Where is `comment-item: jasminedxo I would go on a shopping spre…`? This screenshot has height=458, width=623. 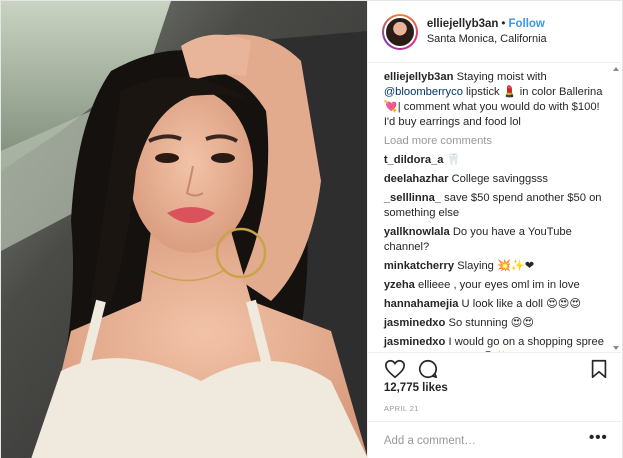
comment-item: jasminedxo I would go on a shopping spre… is located at coordinates (498, 343).